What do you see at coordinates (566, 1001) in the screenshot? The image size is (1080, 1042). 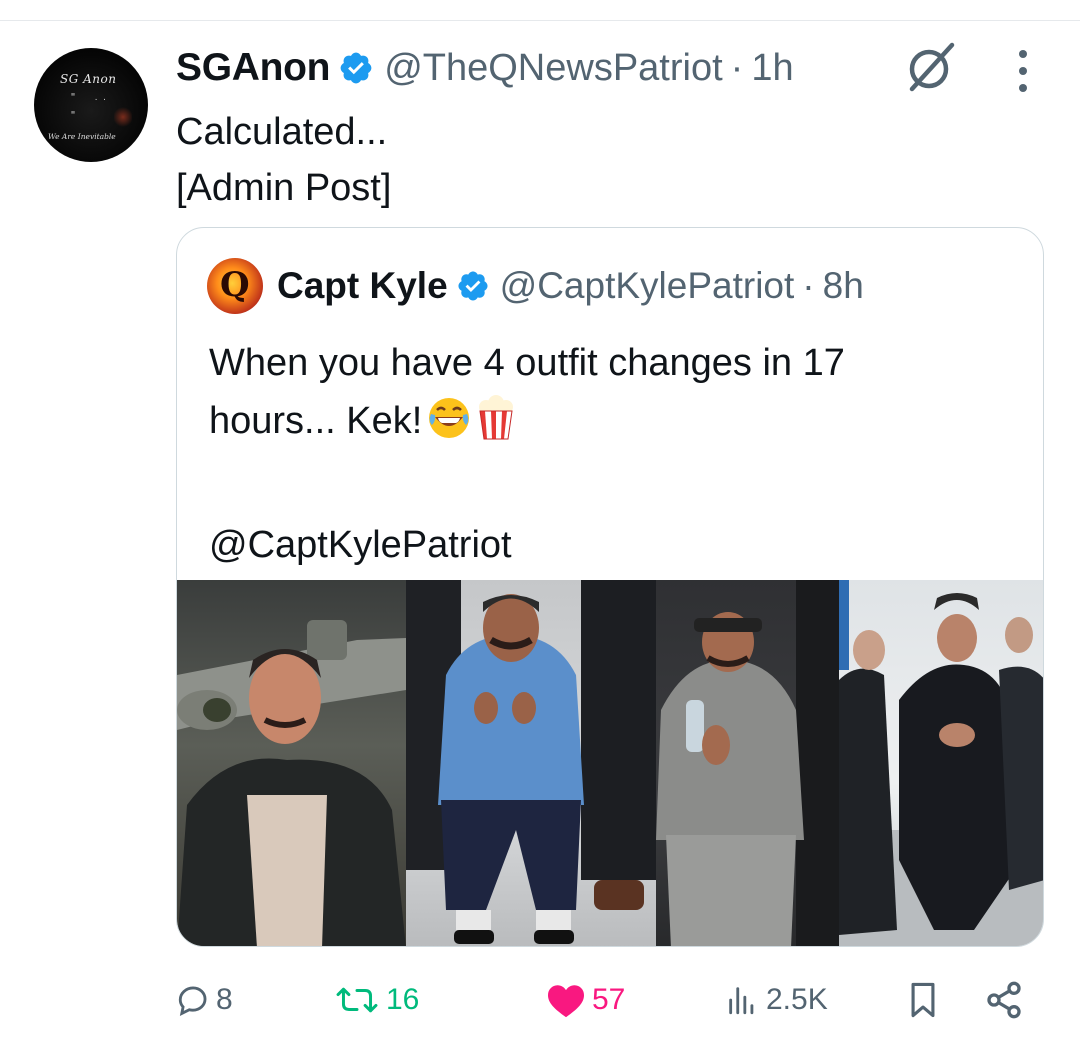 I see `like-icon` at bounding box center [566, 1001].